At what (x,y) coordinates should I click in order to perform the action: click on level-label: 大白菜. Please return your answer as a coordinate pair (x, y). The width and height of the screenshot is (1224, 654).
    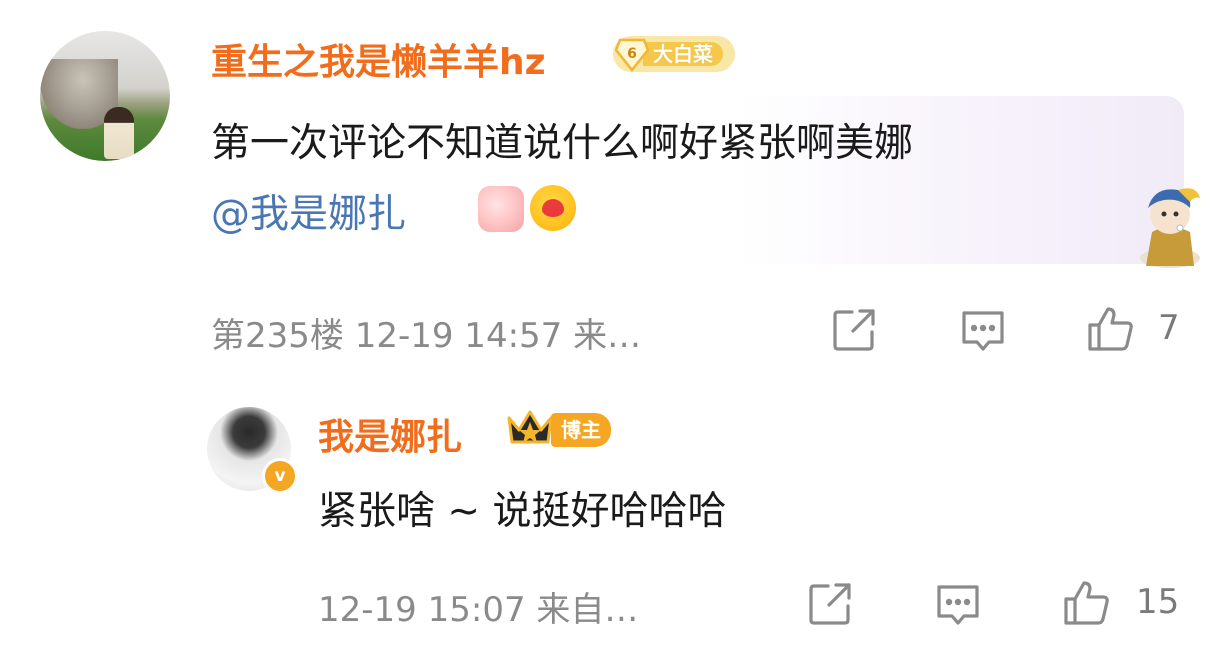
    Looking at the image, I should click on (683, 54).